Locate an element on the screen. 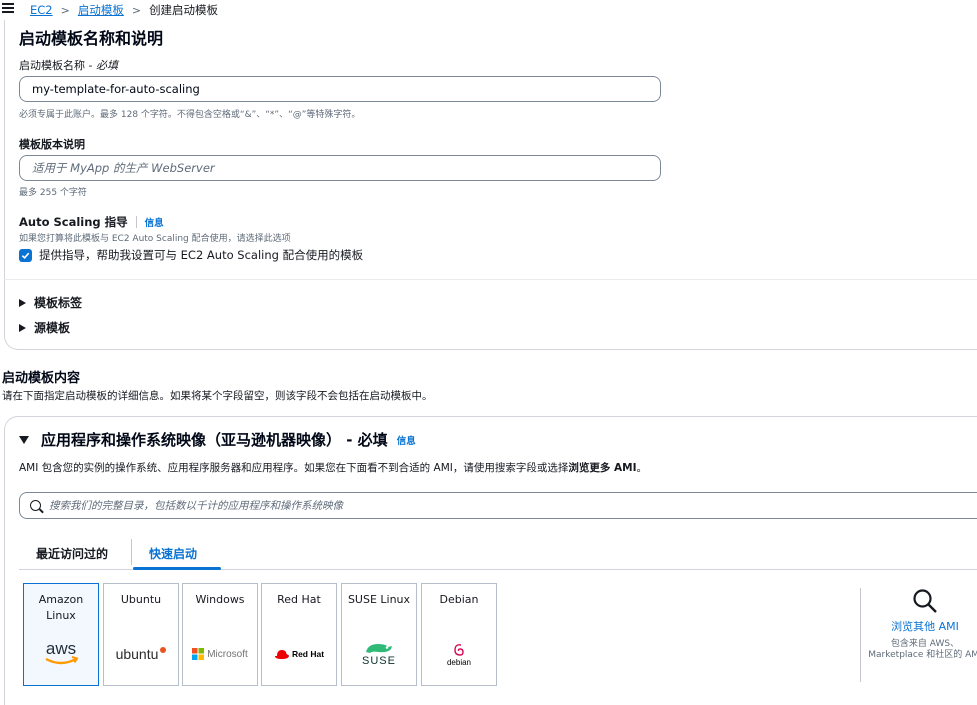  microsoft-logo-icon: Microsoft is located at coordinates (220, 654).